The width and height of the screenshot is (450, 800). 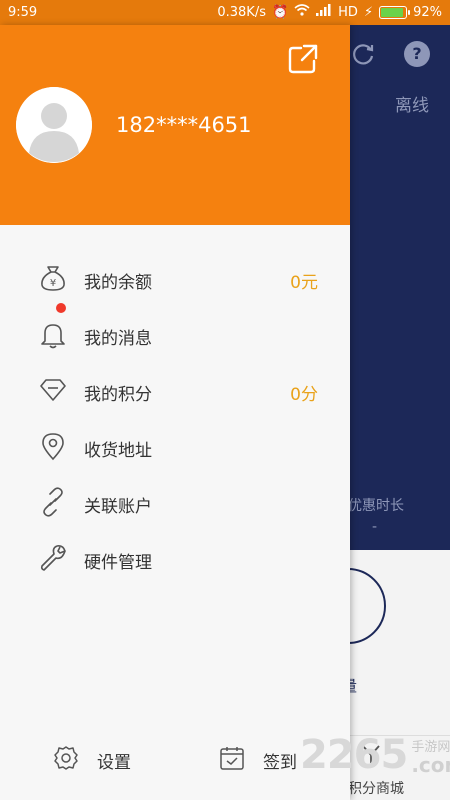 I want to click on watermark-cn: 手游网, so click(x=430, y=747).